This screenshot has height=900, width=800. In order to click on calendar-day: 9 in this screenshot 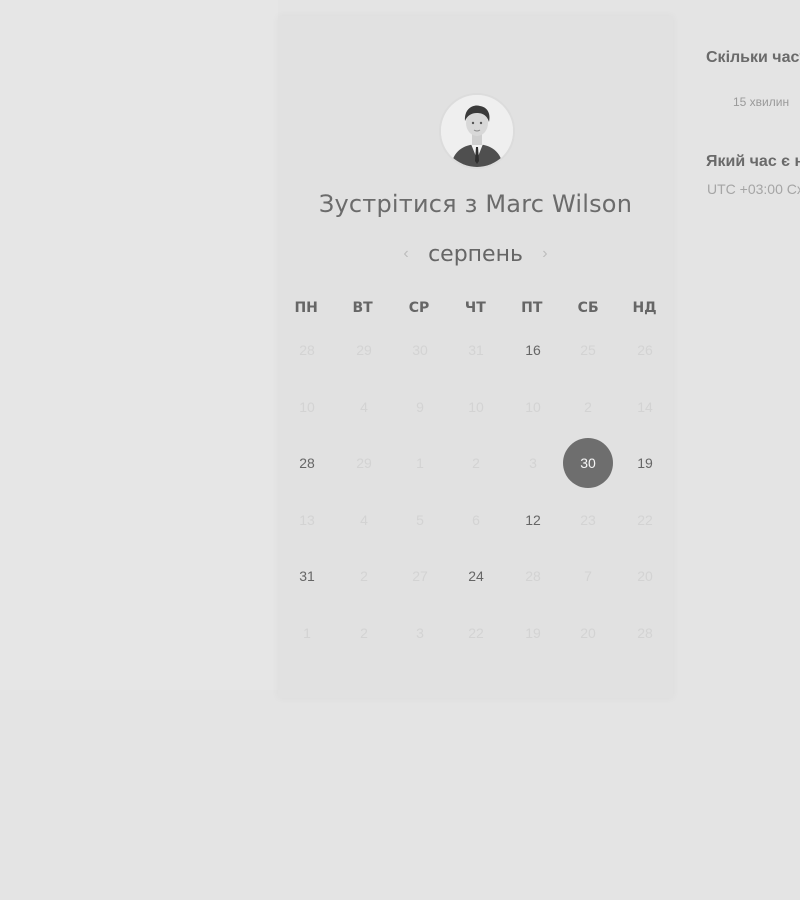, I will do `click(420, 407)`.